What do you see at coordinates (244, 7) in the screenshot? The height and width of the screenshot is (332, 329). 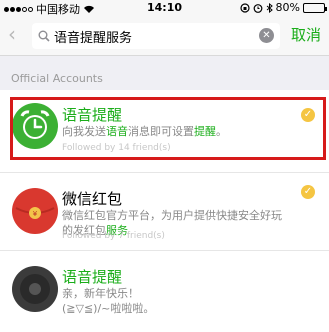 I see `rotation-lock-icon` at bounding box center [244, 7].